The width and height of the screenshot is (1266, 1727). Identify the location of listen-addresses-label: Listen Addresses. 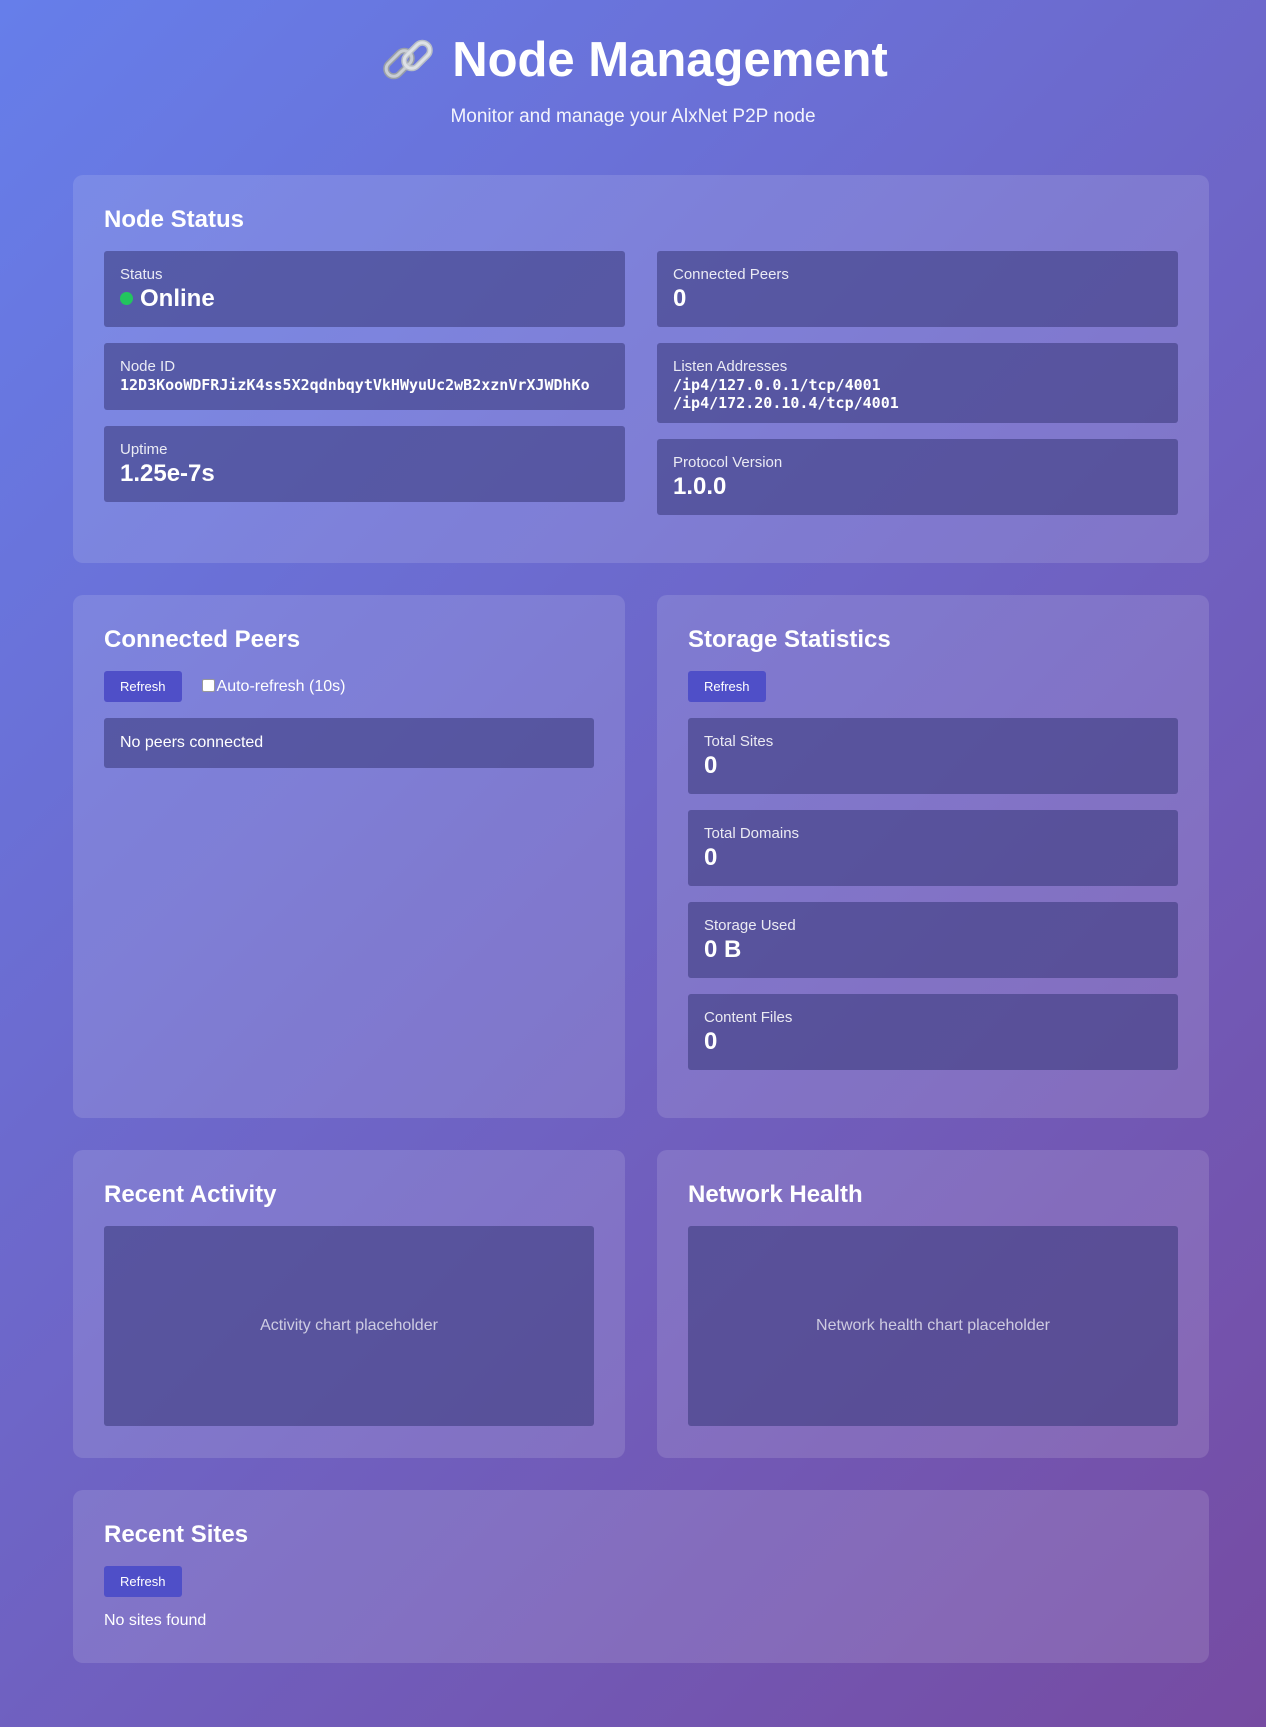
(730, 366).